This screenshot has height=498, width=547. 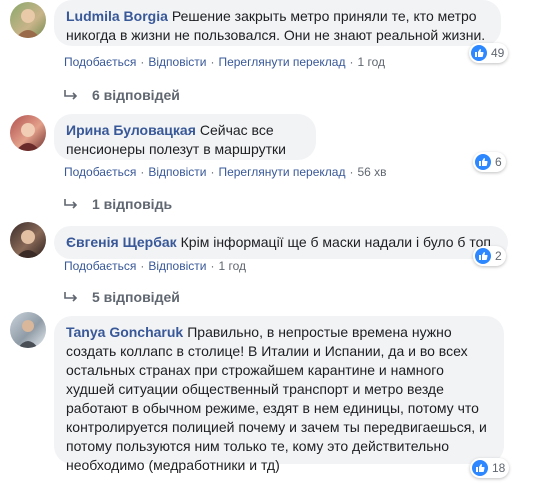 I want to click on replies-count-label: 5 відповідей, so click(x=136, y=297).